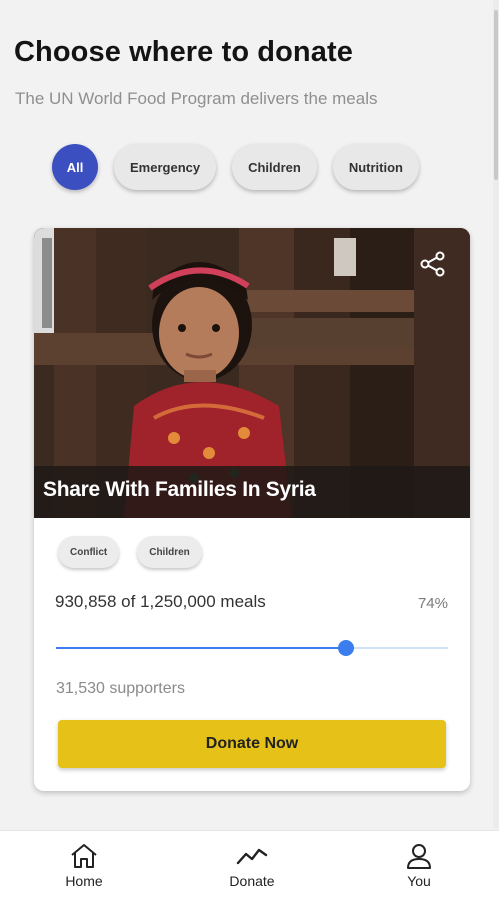 This screenshot has height=901, width=499. I want to click on progress-fill, so click(201, 648).